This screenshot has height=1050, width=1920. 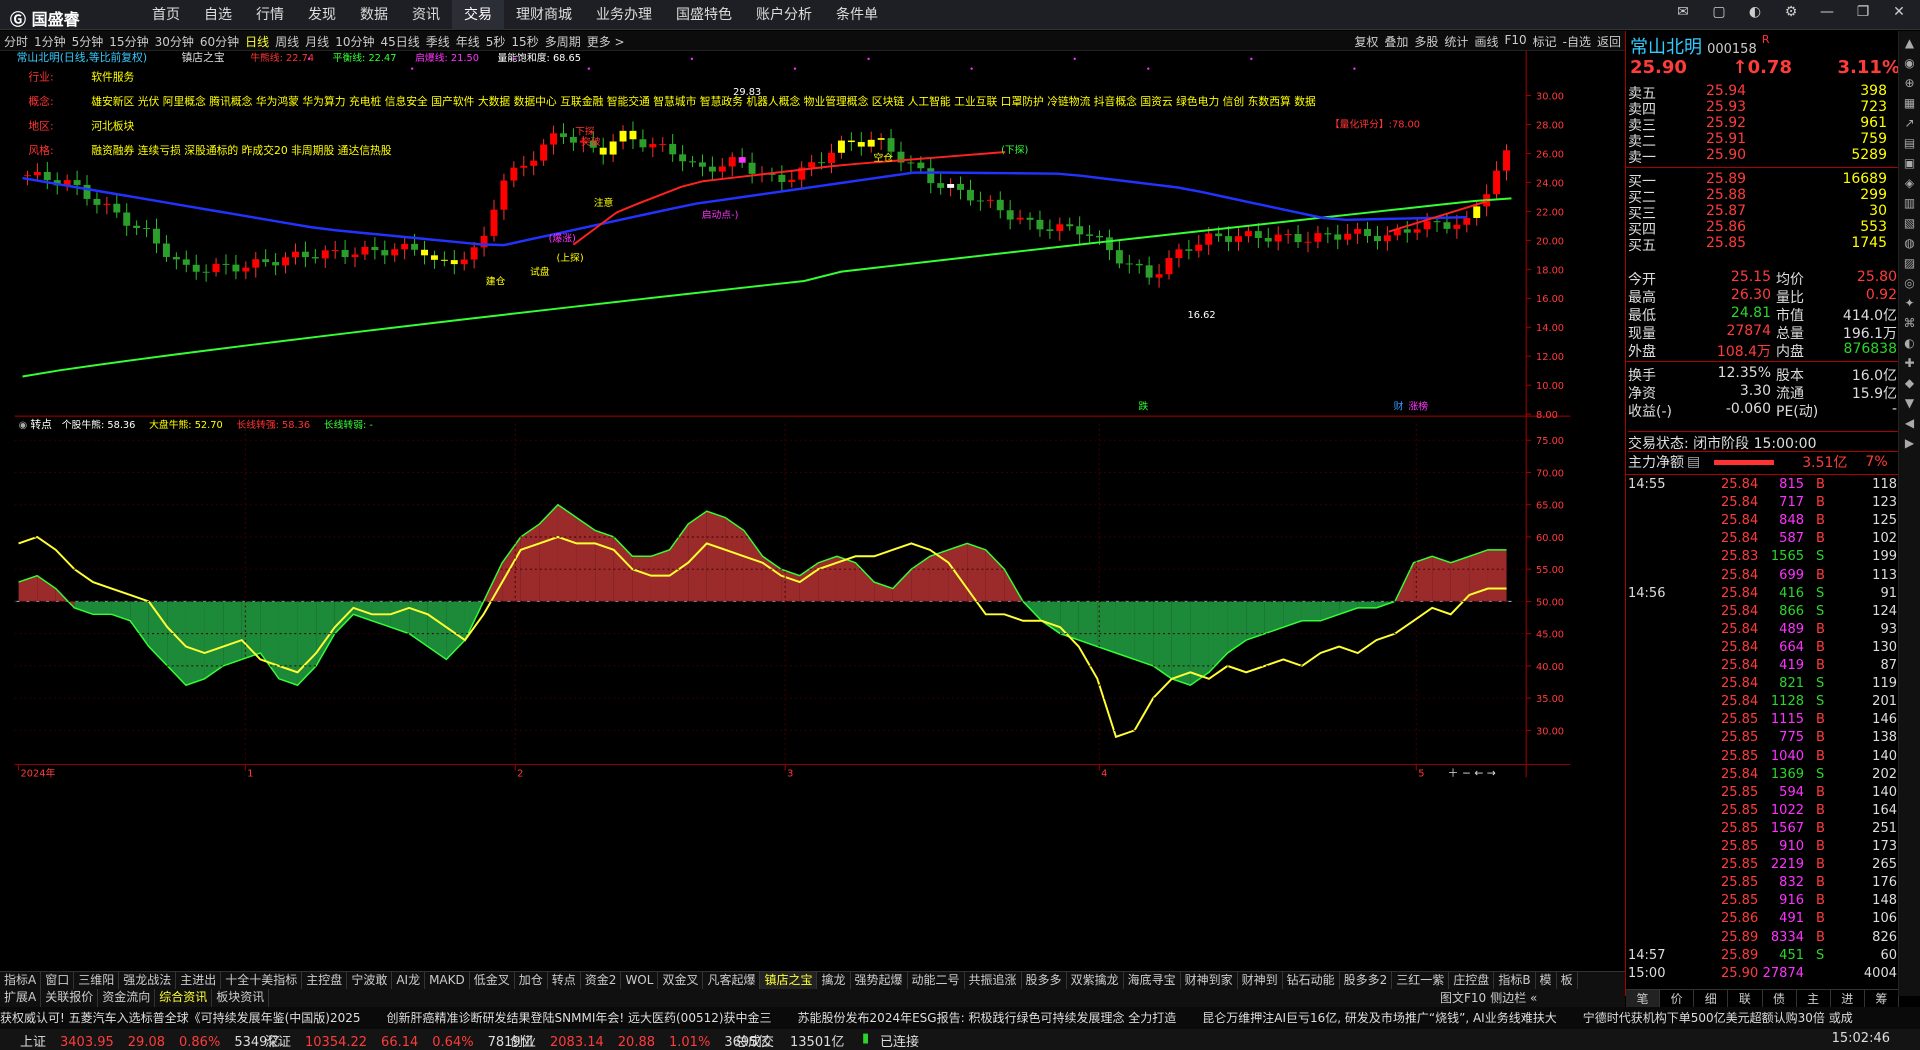 I want to click on tool-6: 标记, so click(x=1545, y=41).